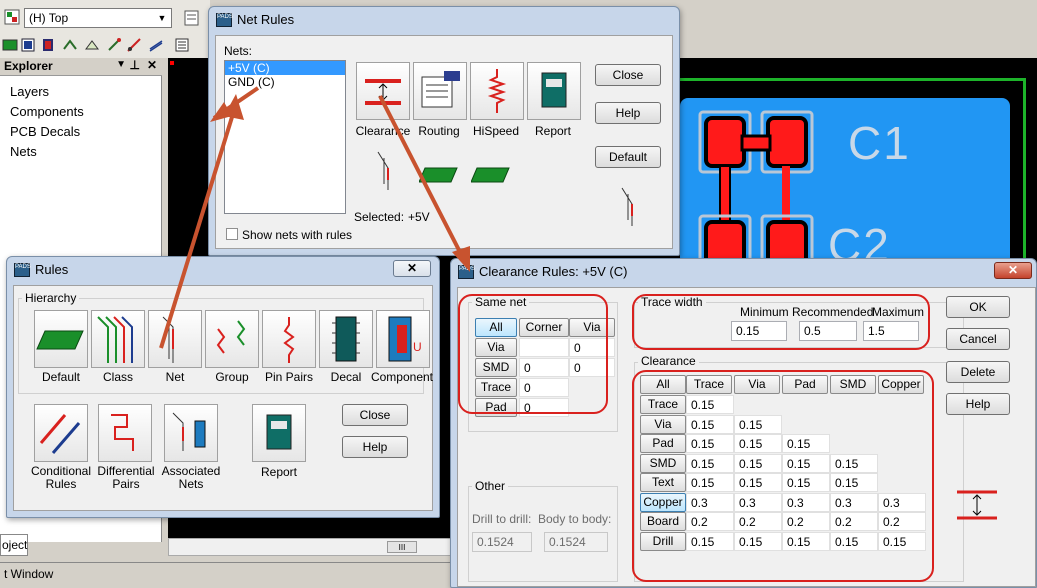  I want to click on arrow-net-to-netrules, so click(201, 221).